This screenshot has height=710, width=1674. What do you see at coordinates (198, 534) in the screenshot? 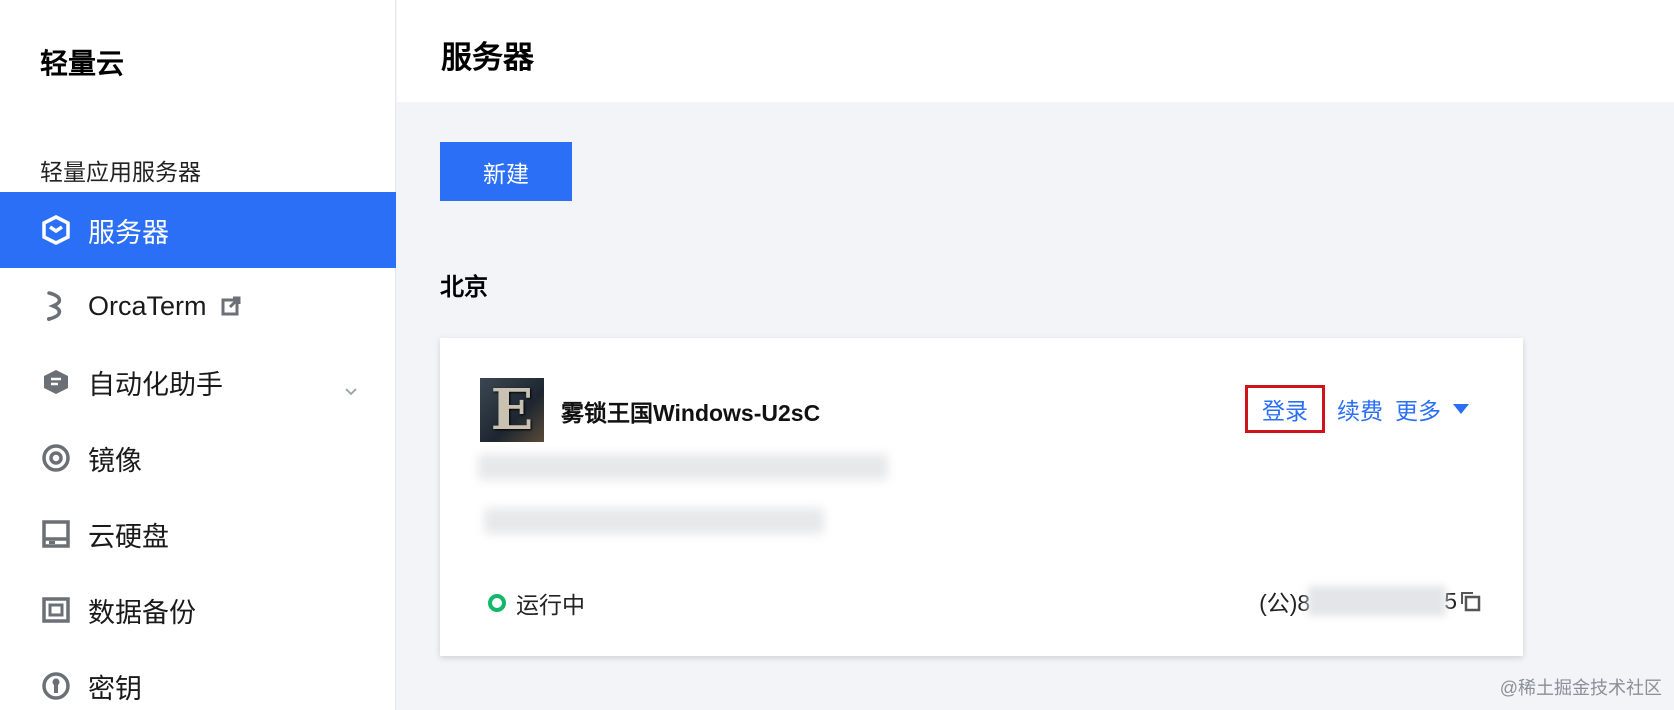
I see `sidebar-item-cloud-disk: 云硬盘` at bounding box center [198, 534].